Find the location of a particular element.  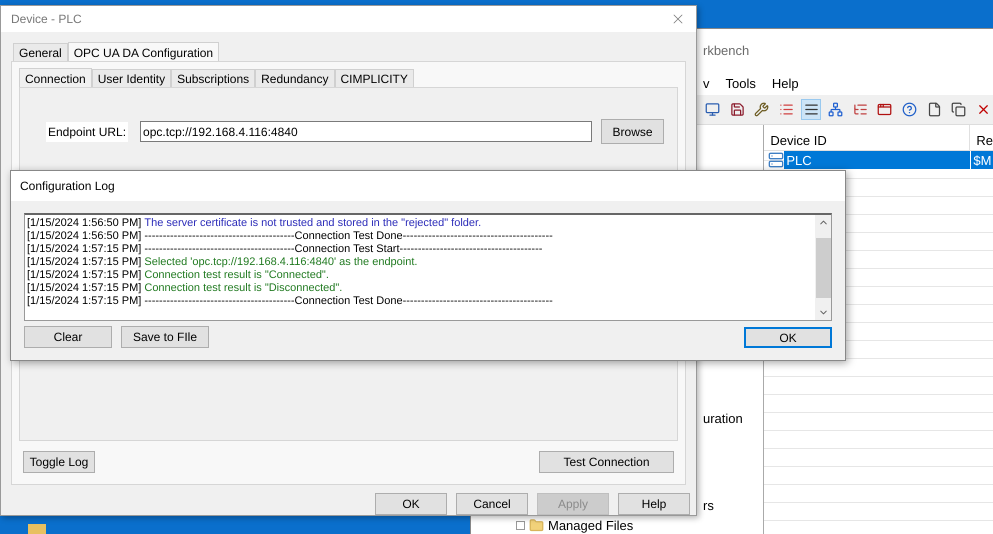

menu-item: Tools is located at coordinates (741, 84).